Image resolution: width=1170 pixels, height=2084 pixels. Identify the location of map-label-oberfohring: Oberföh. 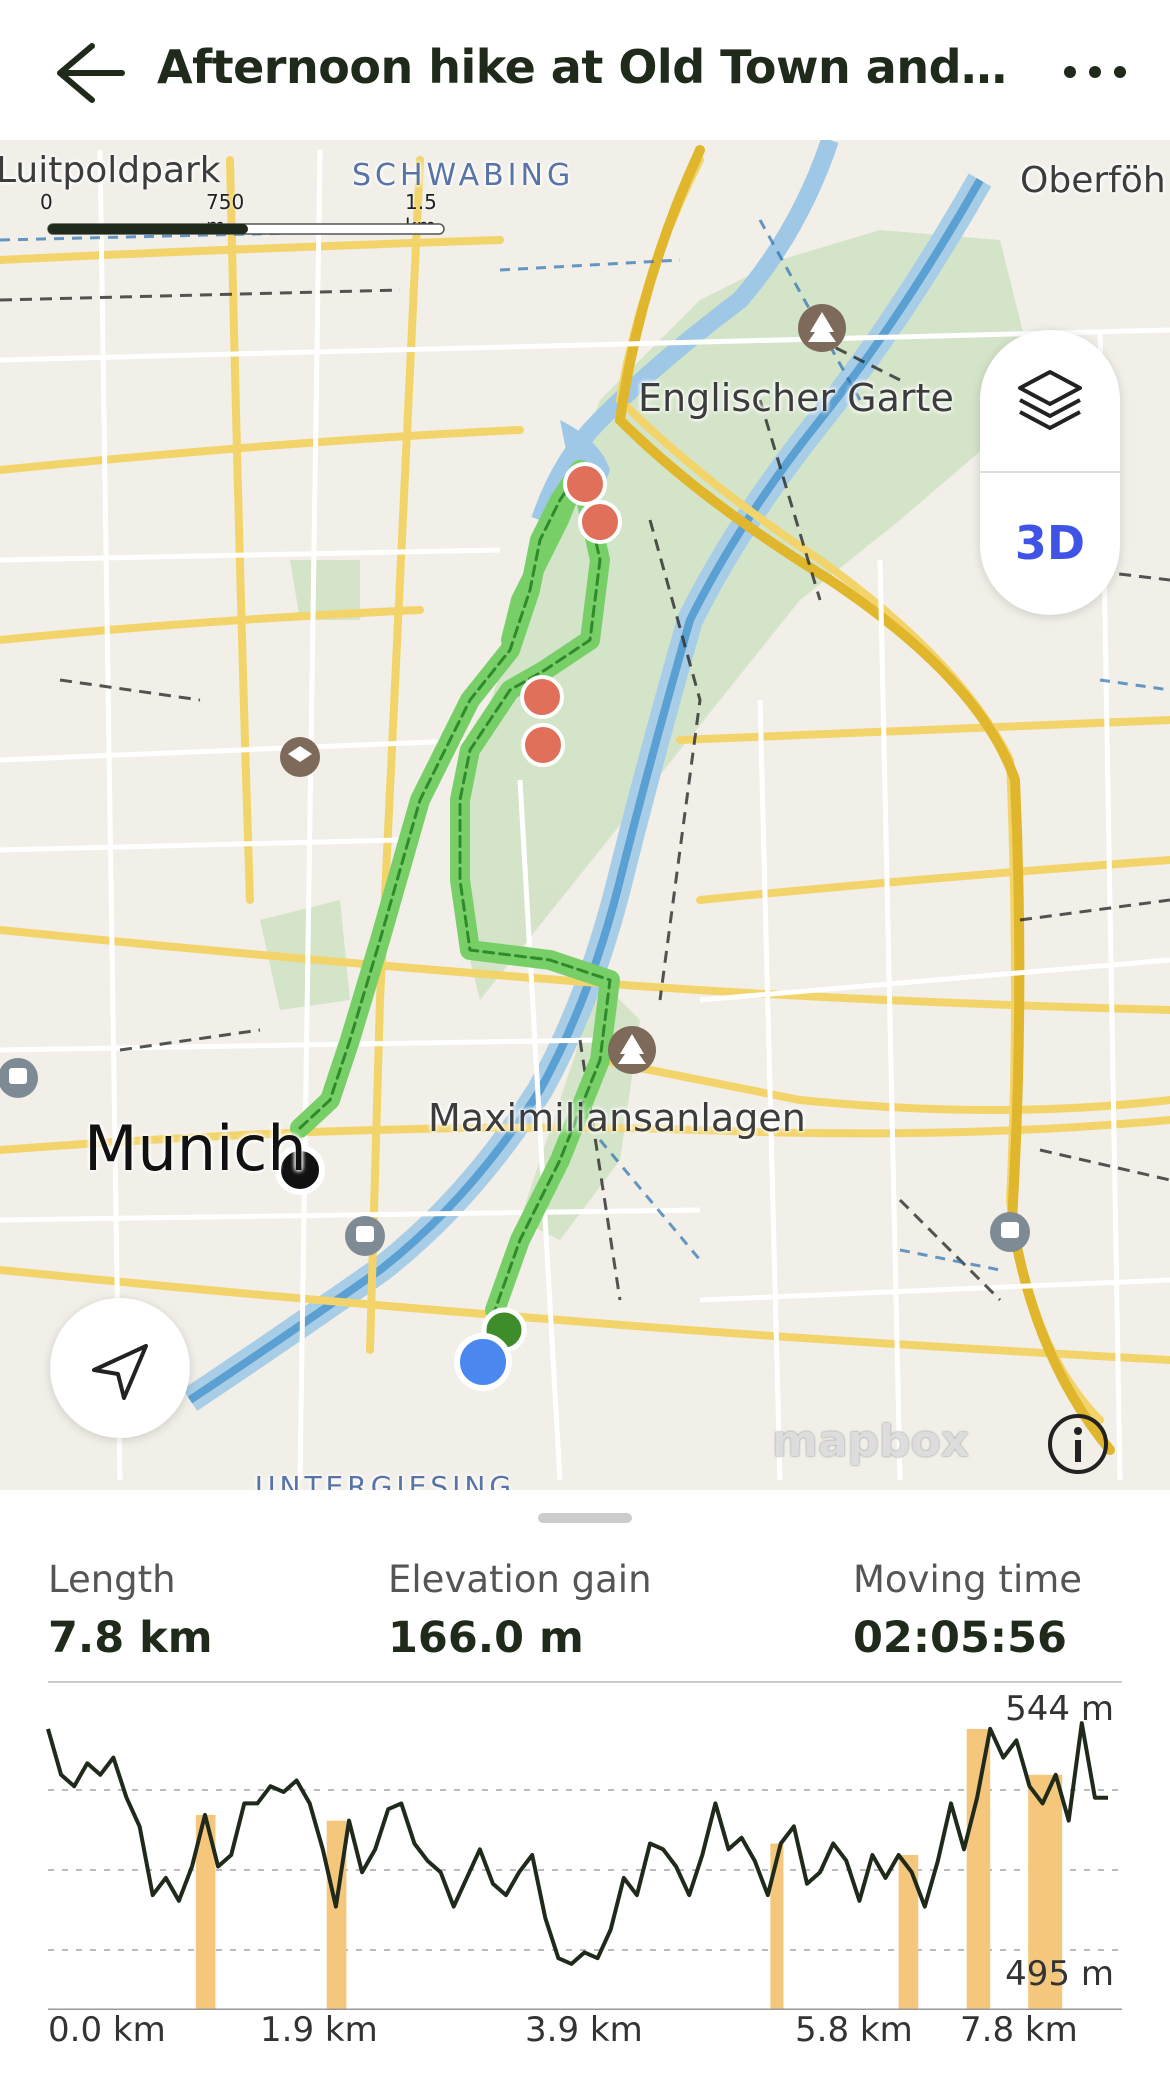
(1093, 180).